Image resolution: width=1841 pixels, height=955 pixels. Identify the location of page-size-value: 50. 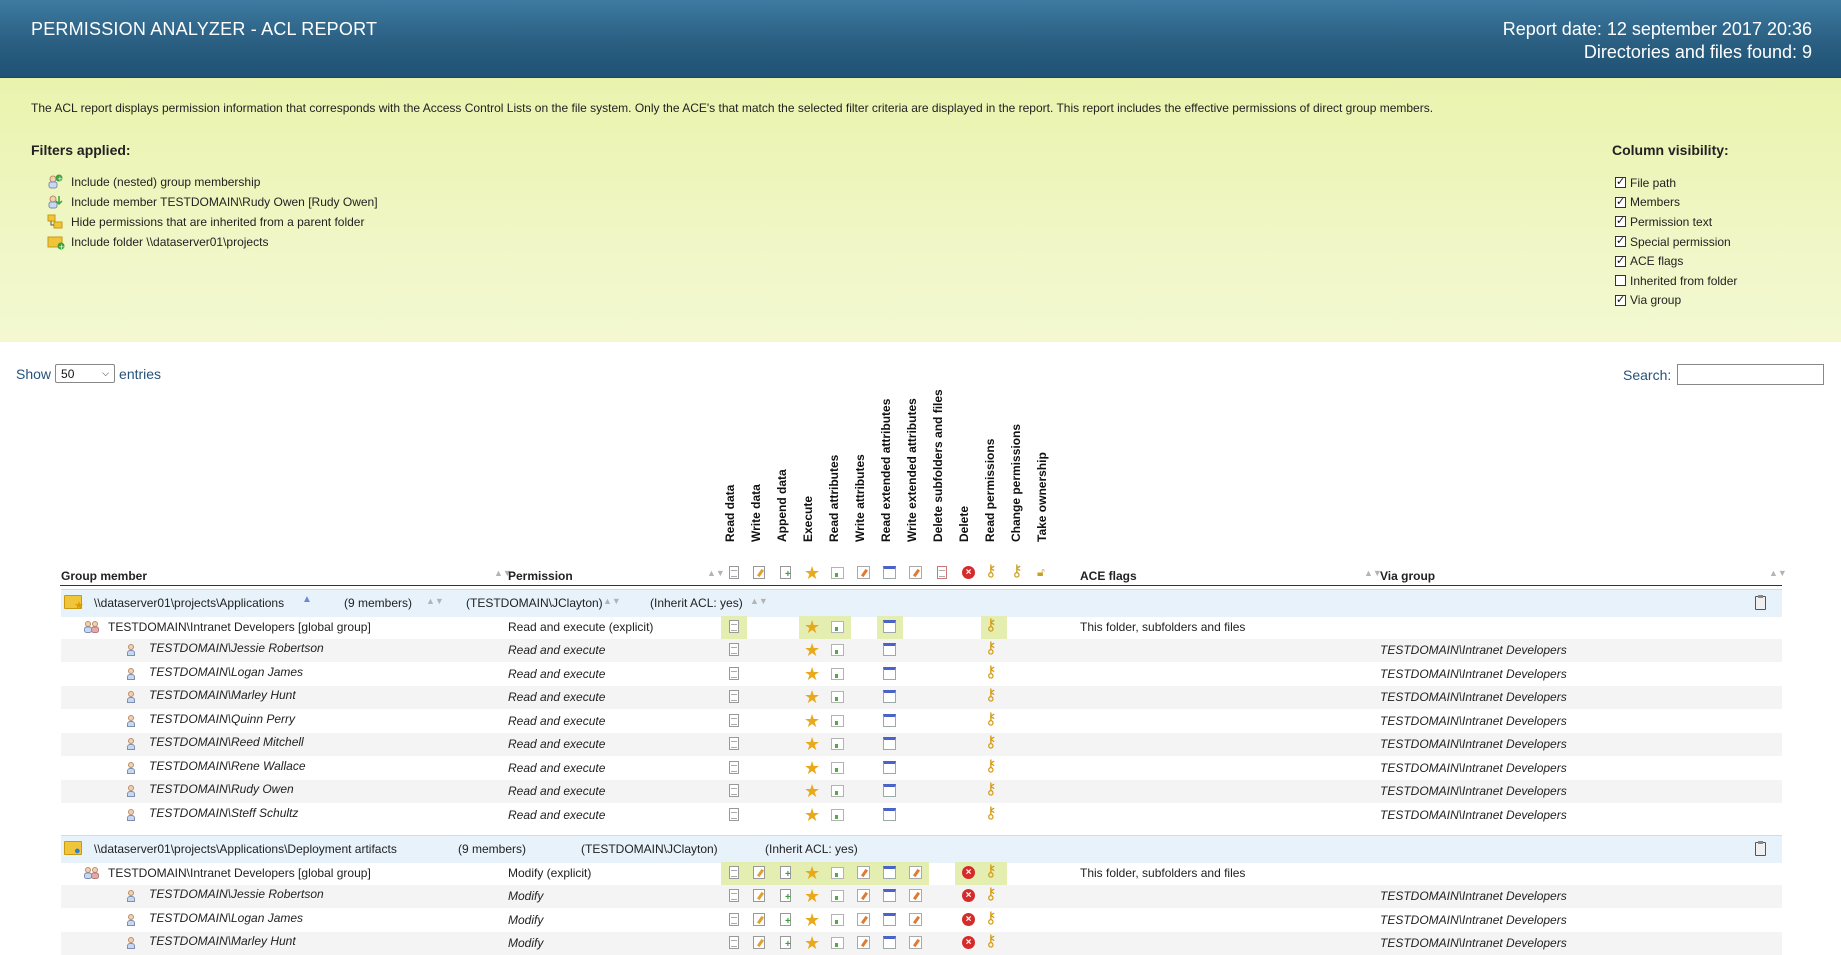
(68, 373).